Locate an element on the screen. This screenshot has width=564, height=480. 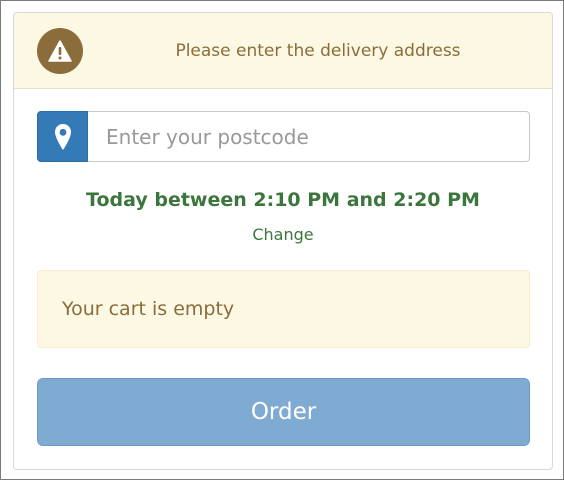
address-warning-text: Please enter the delivery address is located at coordinates (318, 51).